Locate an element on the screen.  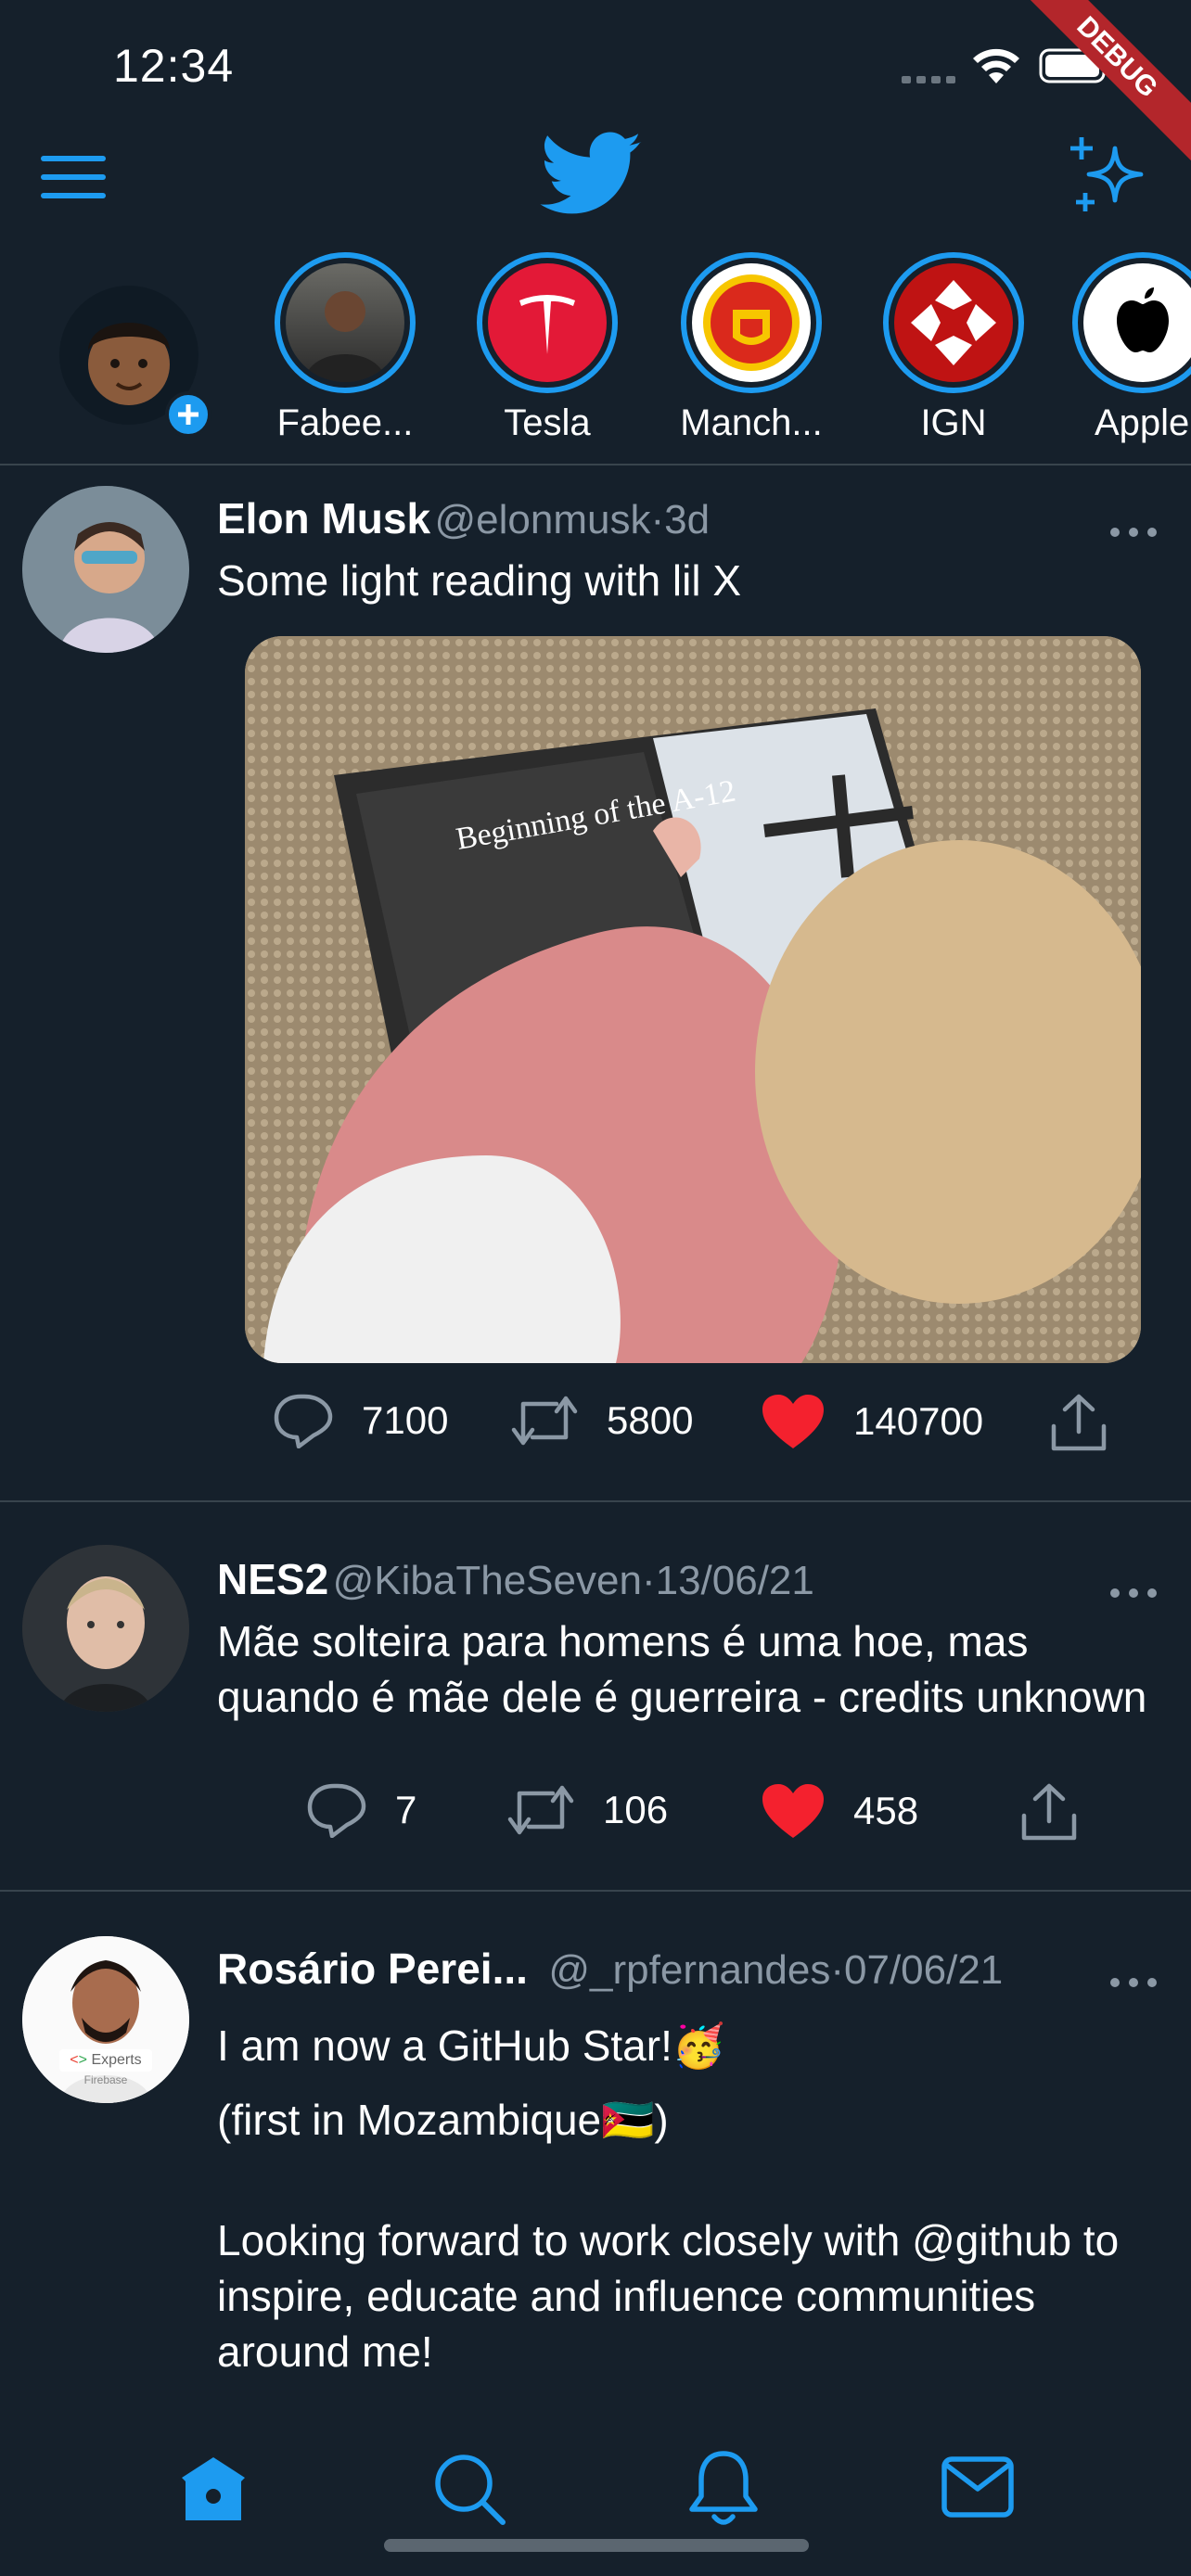
like-count: 140700 is located at coordinates (918, 1421).